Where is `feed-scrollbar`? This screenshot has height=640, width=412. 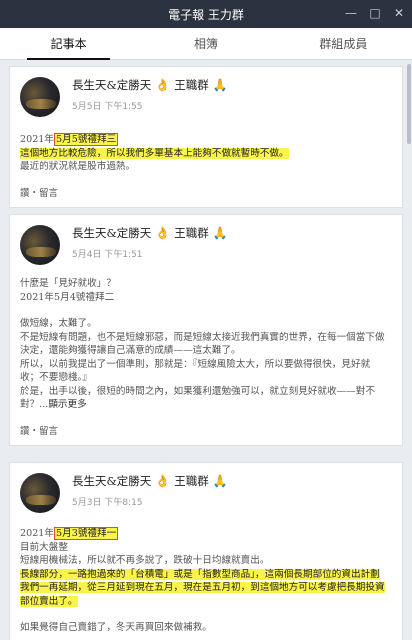 feed-scrollbar is located at coordinates (409, 104).